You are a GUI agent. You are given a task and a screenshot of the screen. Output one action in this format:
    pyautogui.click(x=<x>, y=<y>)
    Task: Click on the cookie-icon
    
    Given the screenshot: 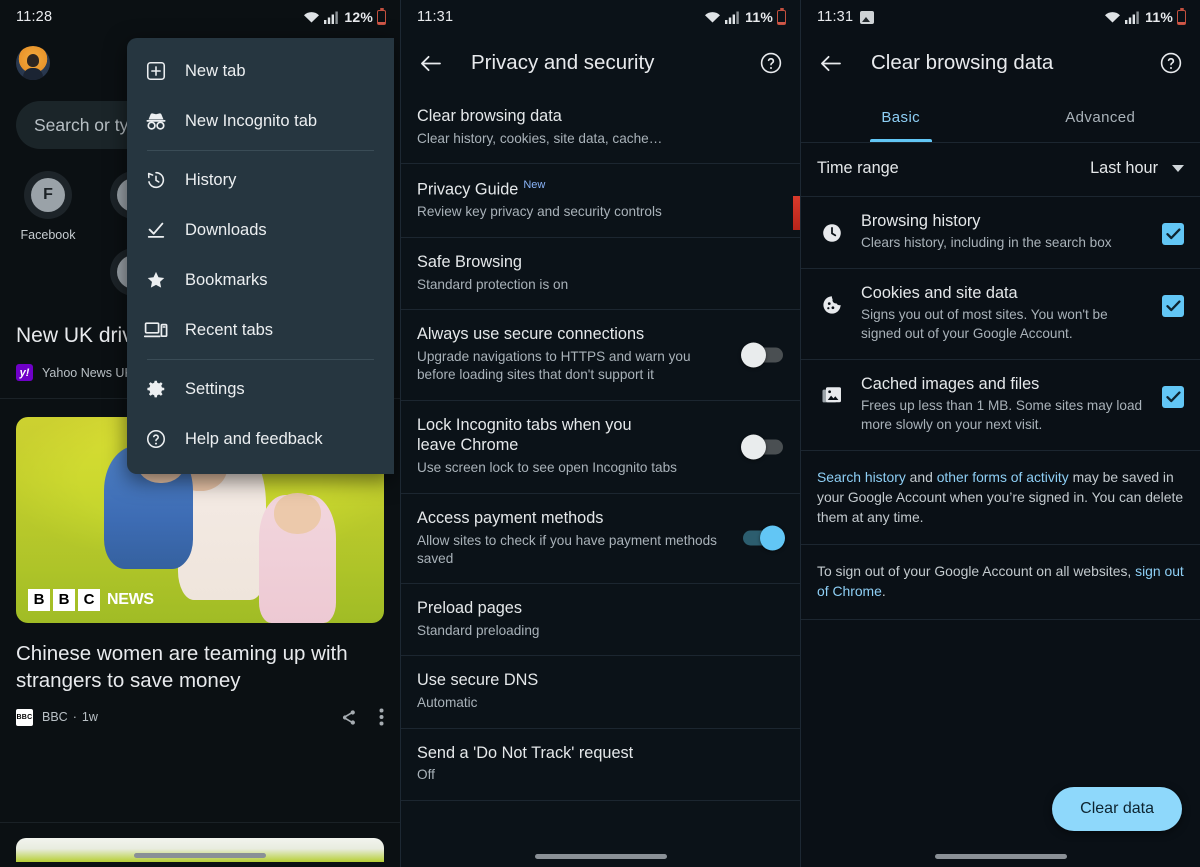 What is the action you would take?
    pyautogui.click(x=832, y=300)
    